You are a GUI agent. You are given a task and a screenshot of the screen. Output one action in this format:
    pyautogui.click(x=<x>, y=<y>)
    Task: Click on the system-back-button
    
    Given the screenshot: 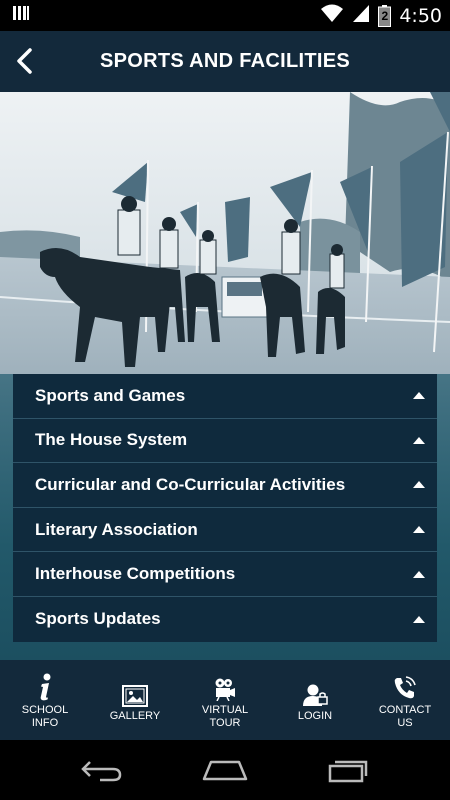 What is the action you would take?
    pyautogui.click(x=102, y=770)
    